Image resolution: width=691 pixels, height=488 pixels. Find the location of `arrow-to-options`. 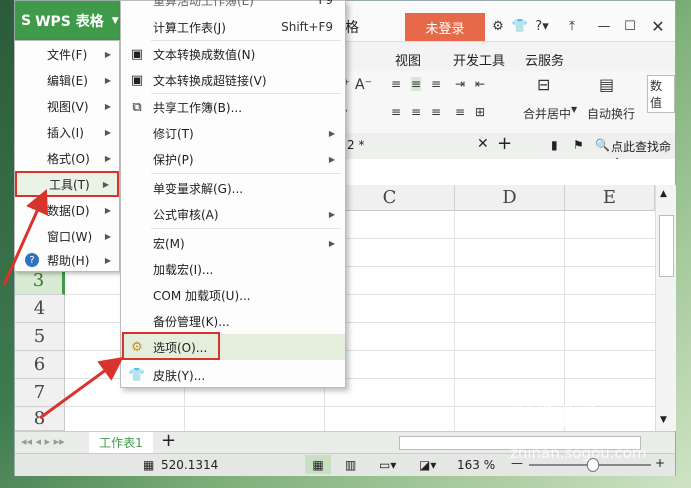

arrow-to-options is located at coordinates (81, 388).